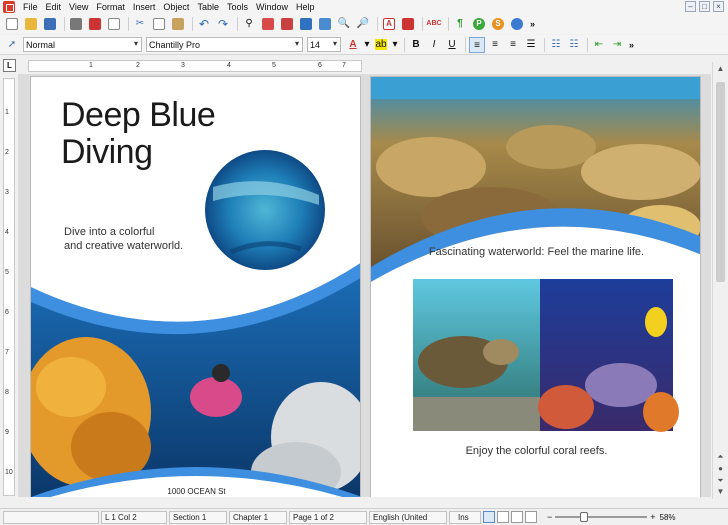 This screenshot has width=728, height=525. What do you see at coordinates (82, 44) in the screenshot?
I see `paragraph-style-select: Normal ▾` at bounding box center [82, 44].